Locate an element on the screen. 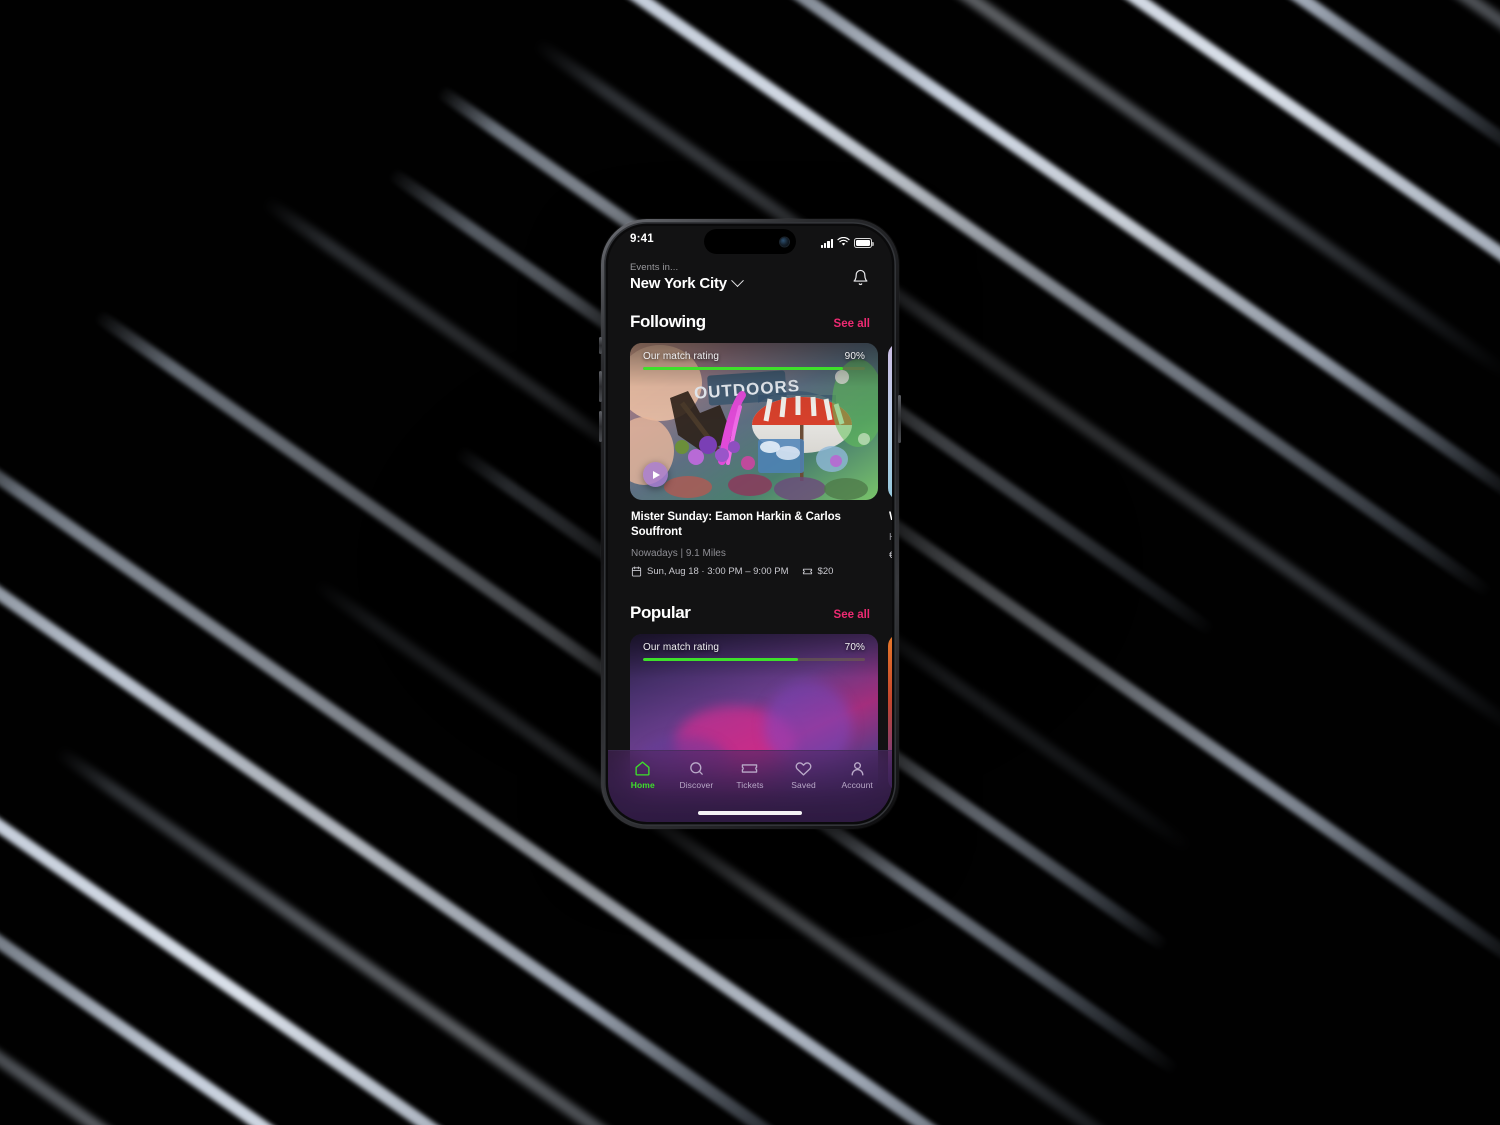 The image size is (1500, 1125). event-image-peek is located at coordinates (890, 421).